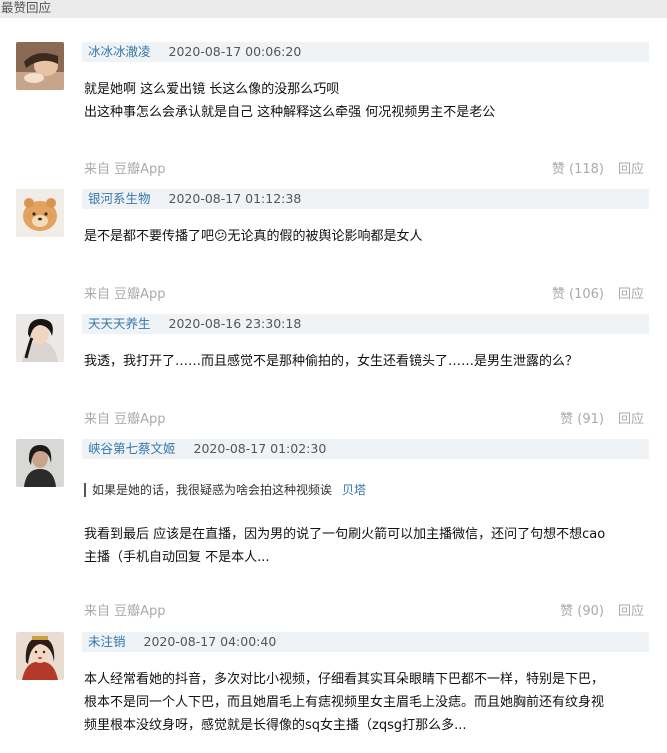 The image size is (667, 753). What do you see at coordinates (235, 51) in the screenshot?
I see `timestamp: 2020-08-17 00:06:20` at bounding box center [235, 51].